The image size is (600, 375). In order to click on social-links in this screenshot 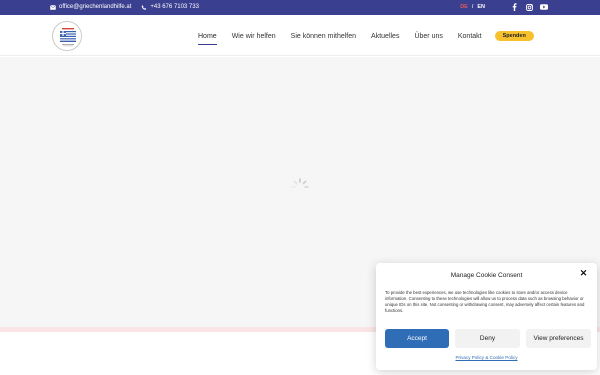, I will do `click(525, 7)`.